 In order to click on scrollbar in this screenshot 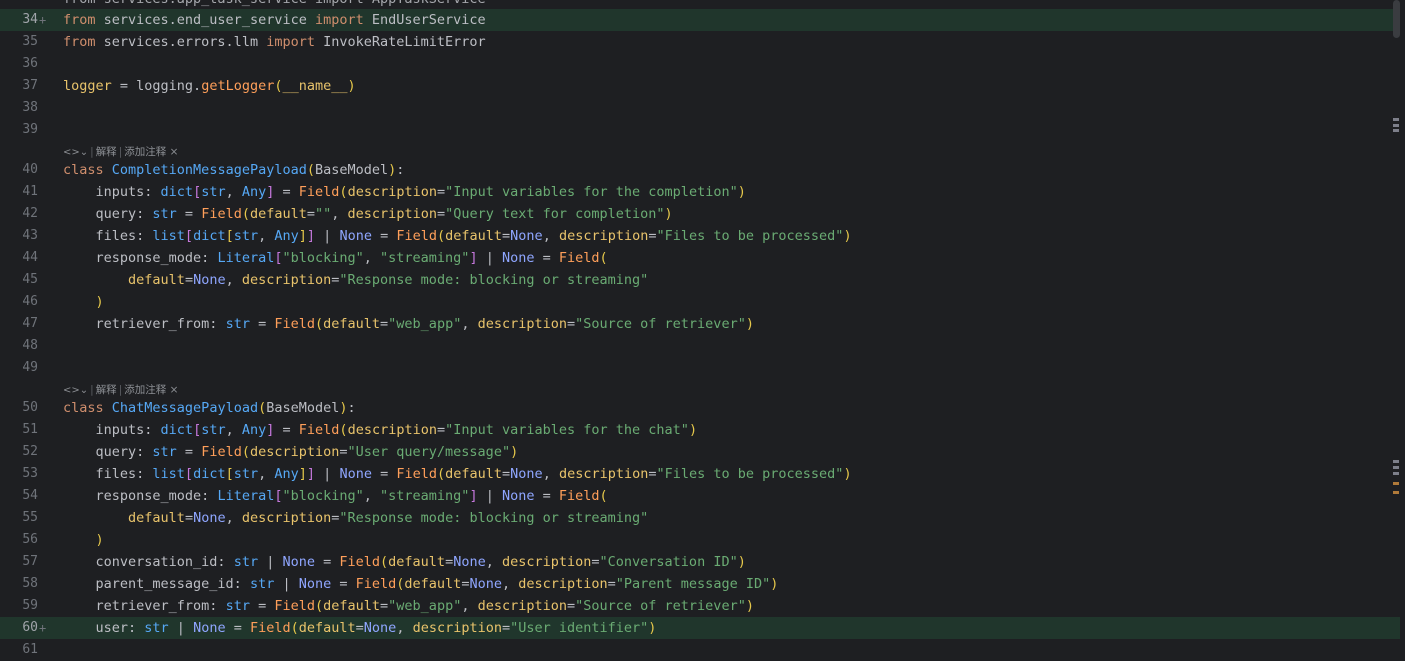, I will do `click(1398, 327)`.